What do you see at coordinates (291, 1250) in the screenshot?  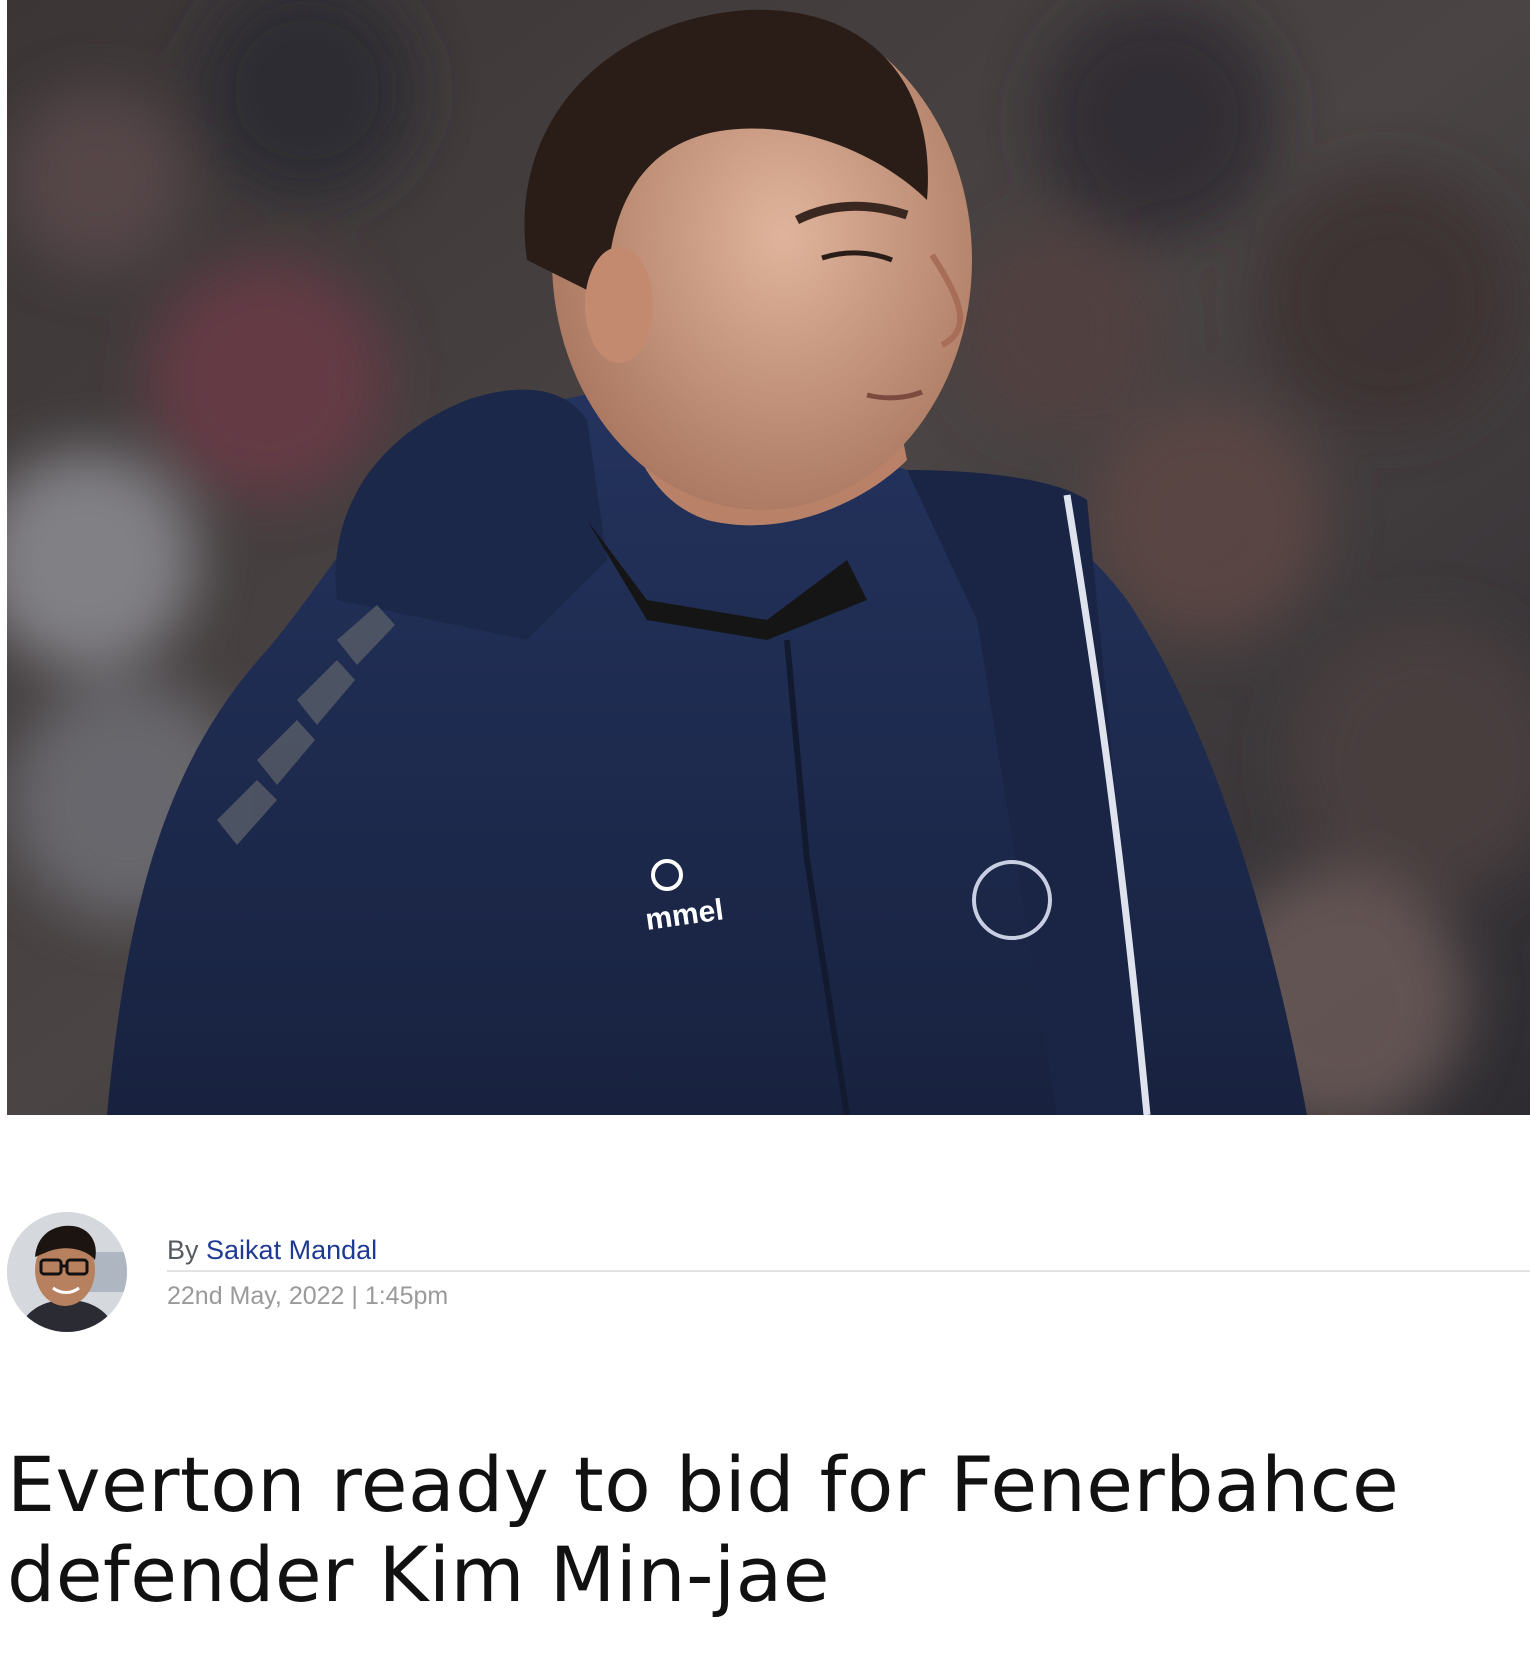 I see `author-link: Saikat Mandal` at bounding box center [291, 1250].